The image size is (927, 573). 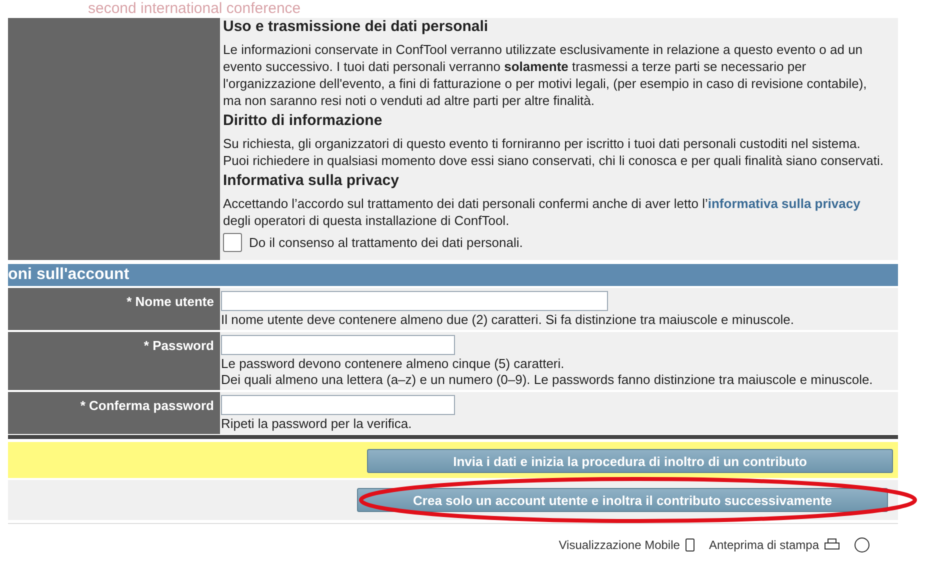 I want to click on field-label: * Password, so click(x=114, y=361).